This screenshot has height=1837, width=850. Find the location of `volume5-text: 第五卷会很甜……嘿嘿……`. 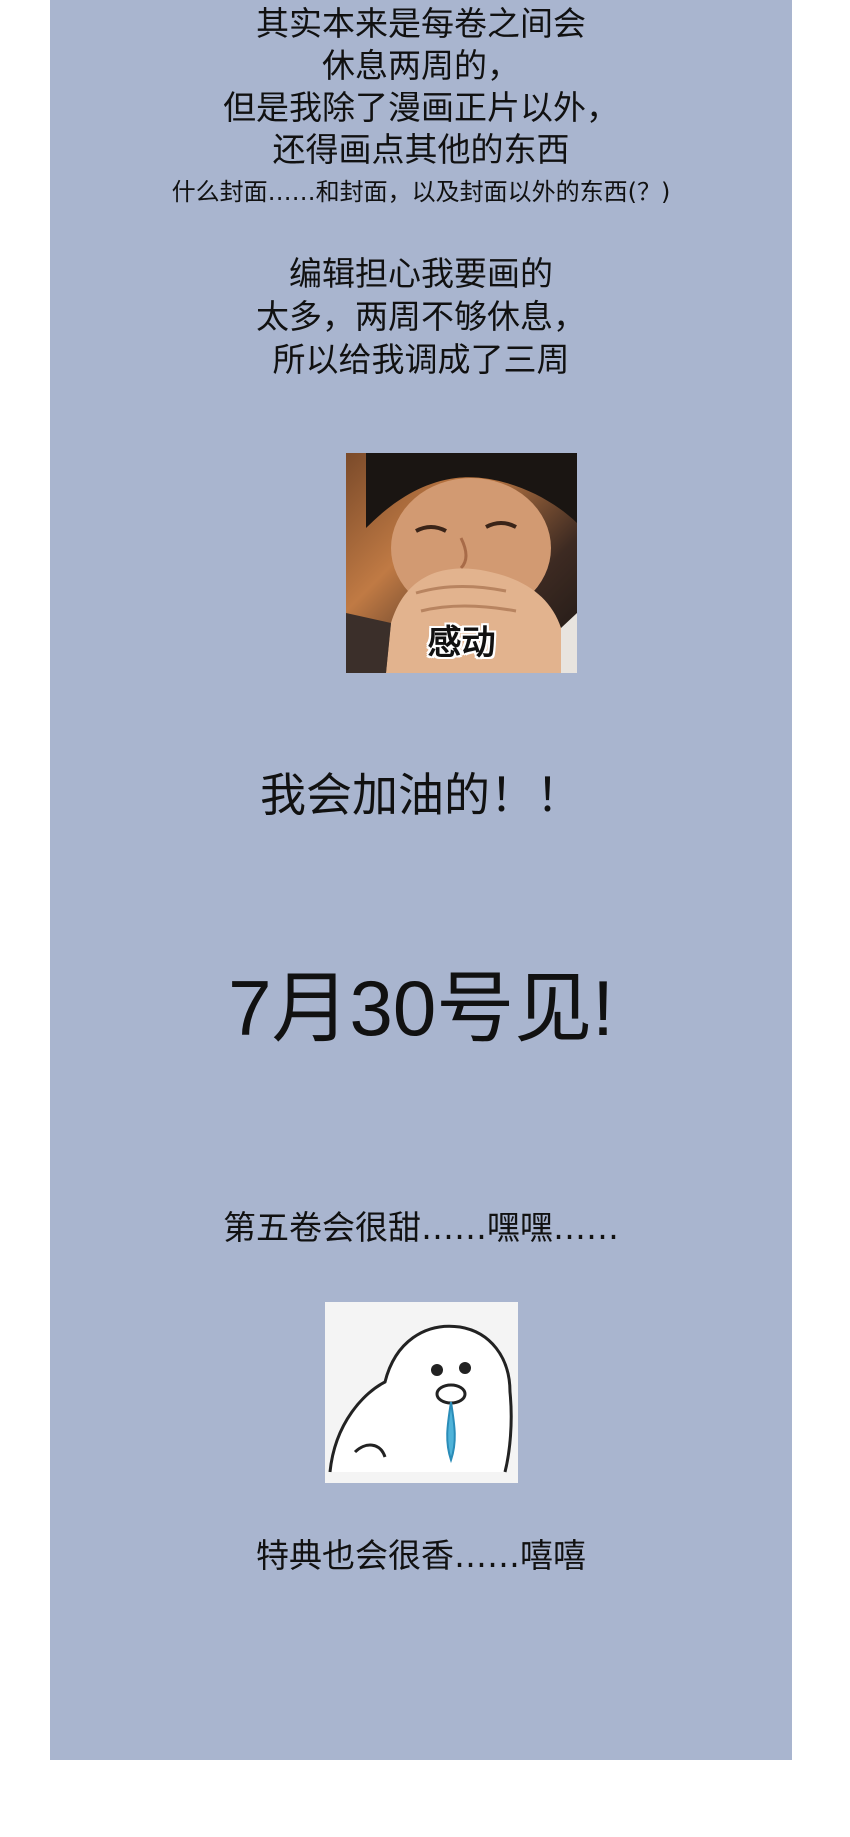

volume5-text: 第五卷会很甜……嘿嘿…… is located at coordinates (421, 1227).